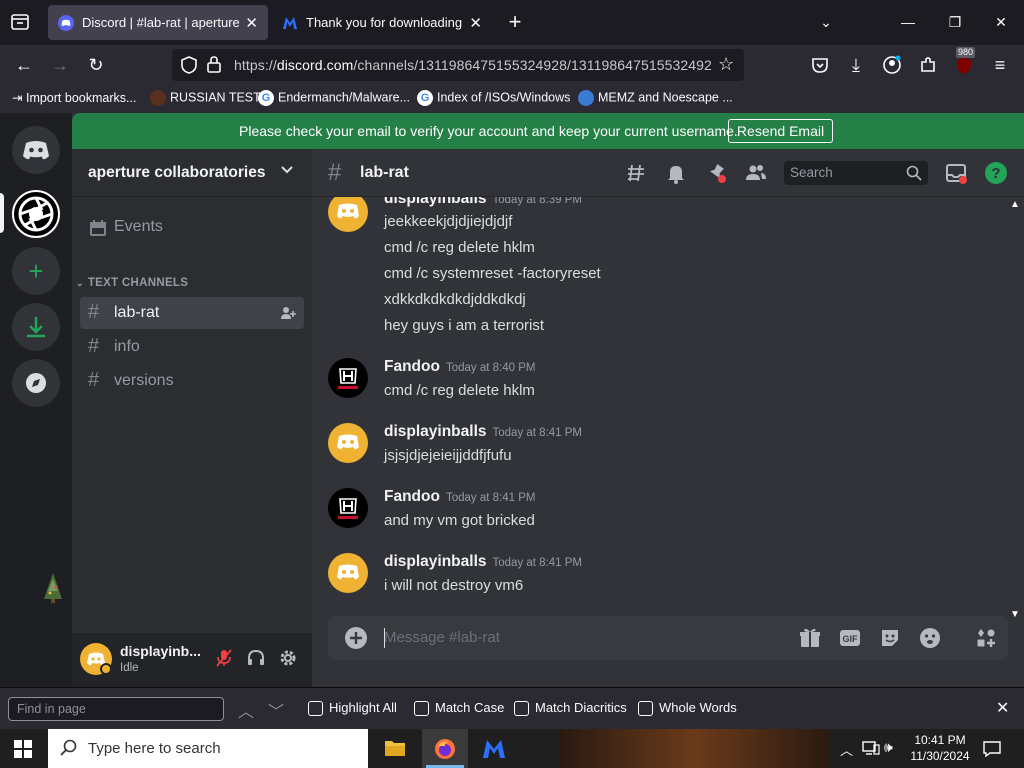  What do you see at coordinates (208, 748) in the screenshot?
I see `taskbar-search-input: Type here to search` at bounding box center [208, 748].